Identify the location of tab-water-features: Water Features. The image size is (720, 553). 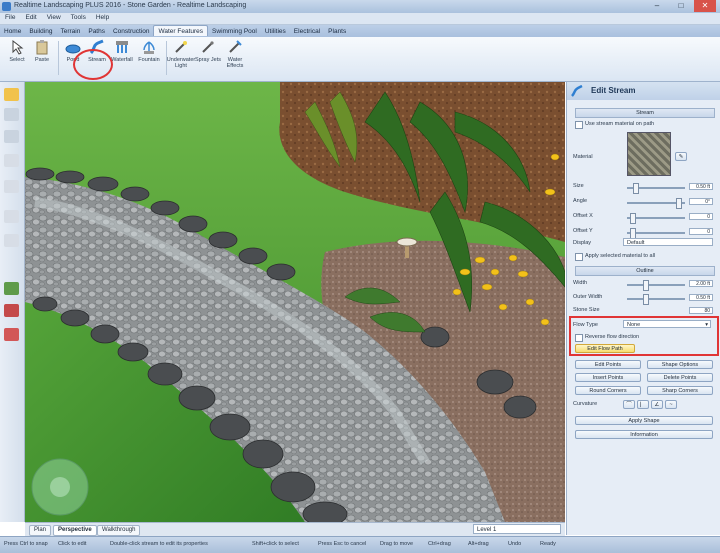
(181, 30).